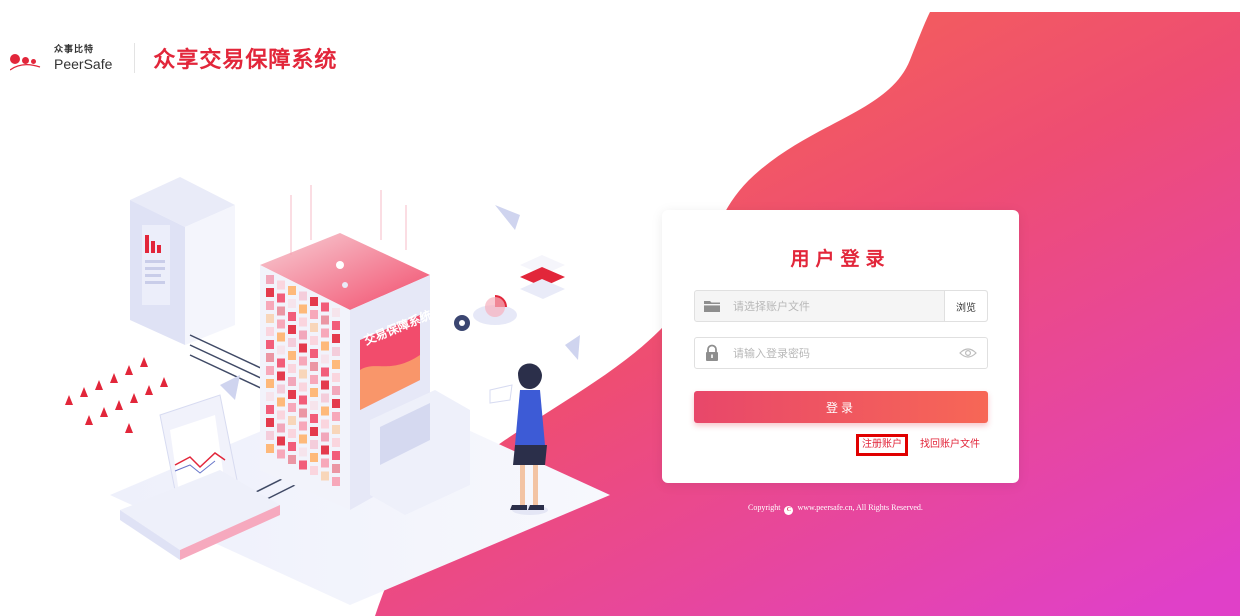 This screenshot has height=616, width=1240. What do you see at coordinates (542, 277) in the screenshot?
I see `bar-chart-icon` at bounding box center [542, 277].